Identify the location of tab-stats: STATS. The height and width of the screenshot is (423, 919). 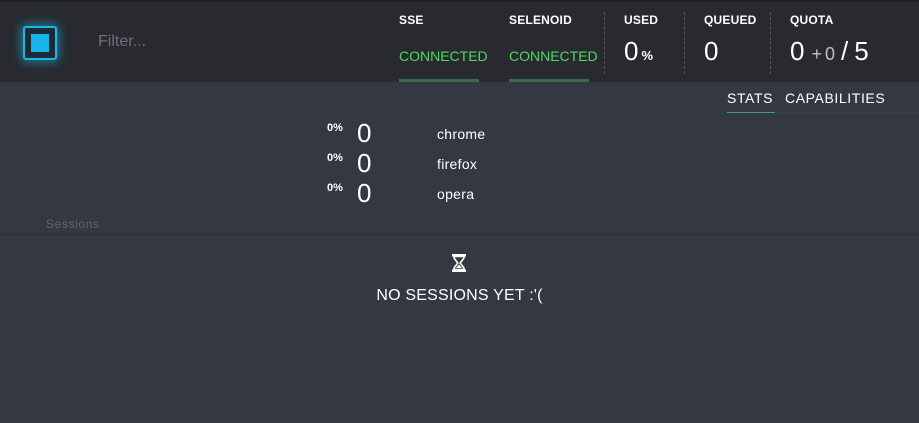
(750, 98).